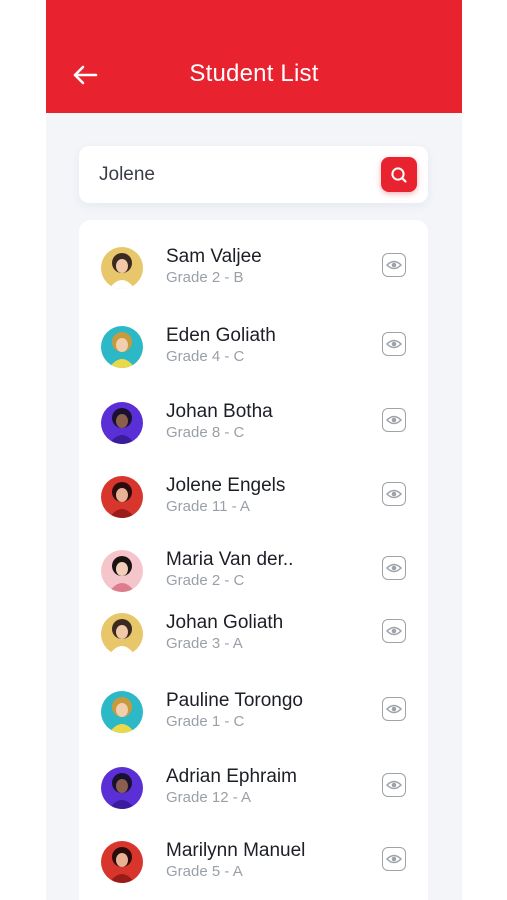 This screenshot has height=900, width=507. What do you see at coordinates (254, 56) in the screenshot?
I see `app-header: Student List` at bounding box center [254, 56].